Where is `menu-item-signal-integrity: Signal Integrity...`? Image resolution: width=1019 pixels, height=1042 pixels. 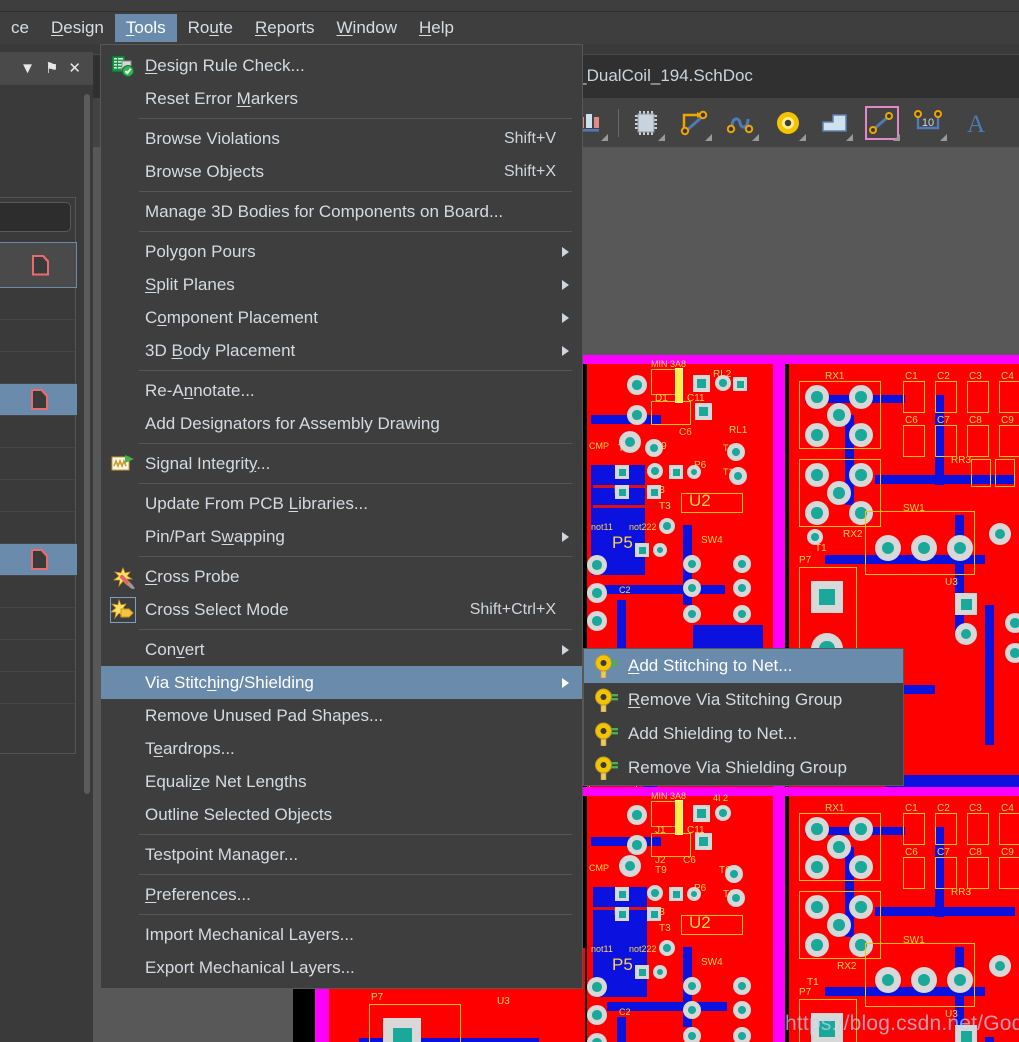 menu-item-signal-integrity: Signal Integrity... is located at coordinates (341, 463).